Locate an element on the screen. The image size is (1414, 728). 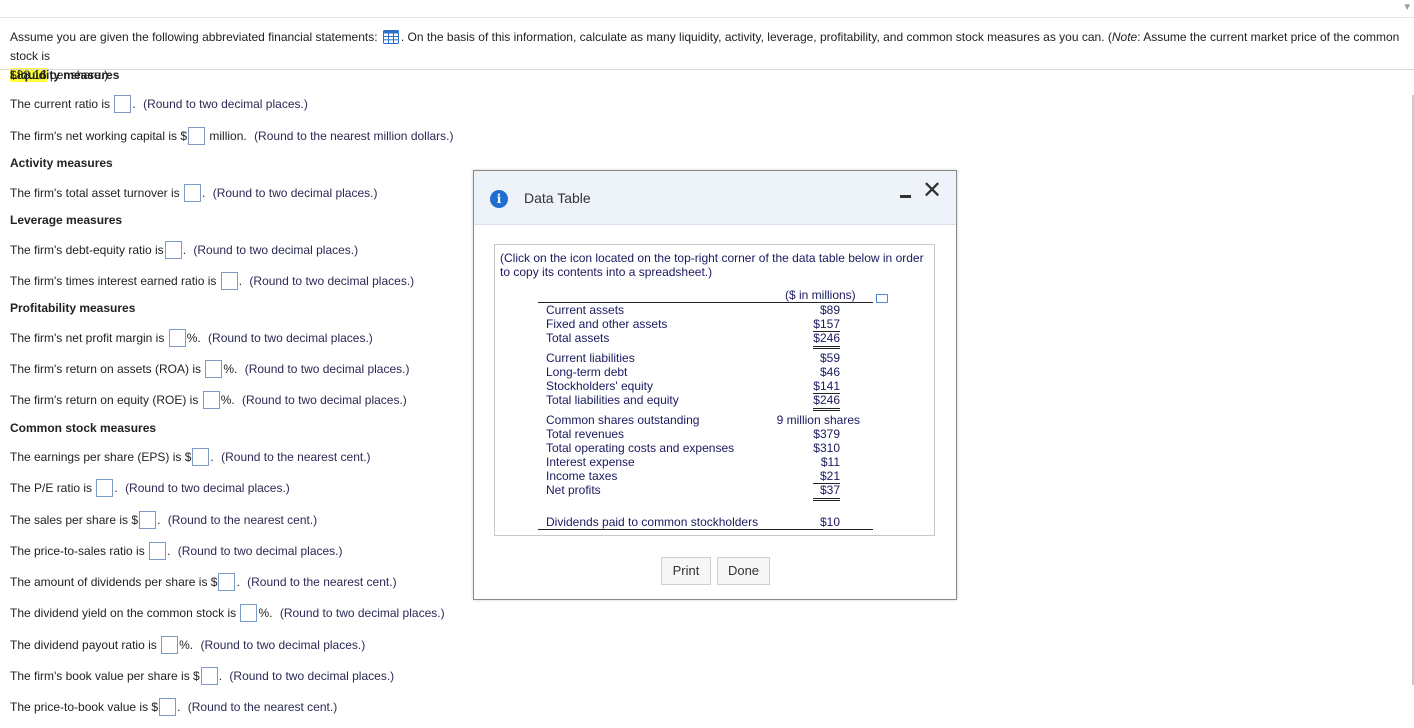
row-label: Total assets is located at coordinates (578, 338).